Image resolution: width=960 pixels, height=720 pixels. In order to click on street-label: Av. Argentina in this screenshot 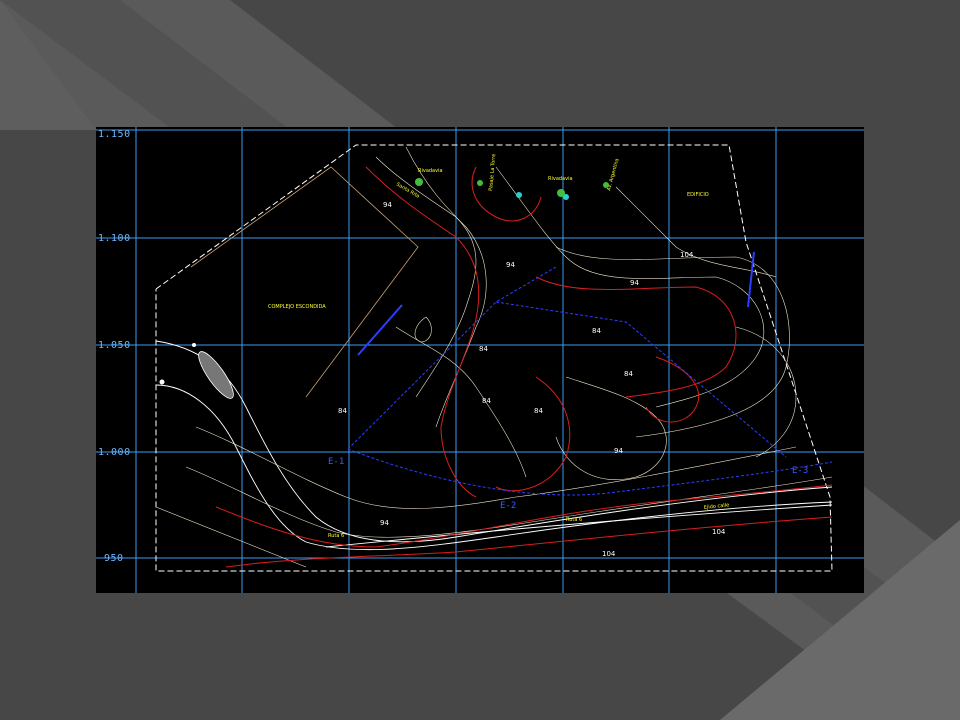, I will do `click(613, 175)`.